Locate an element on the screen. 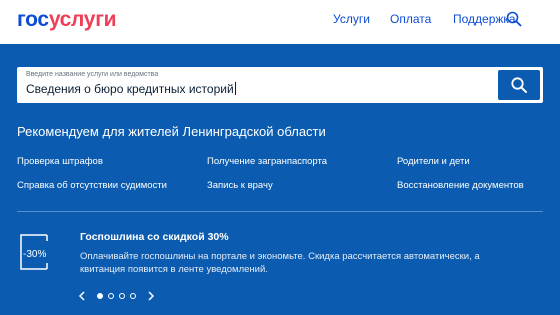 Image resolution: width=560 pixels, height=315 pixels. link-no-criminal-record: Справка об отсутствии судимости is located at coordinates (92, 185).